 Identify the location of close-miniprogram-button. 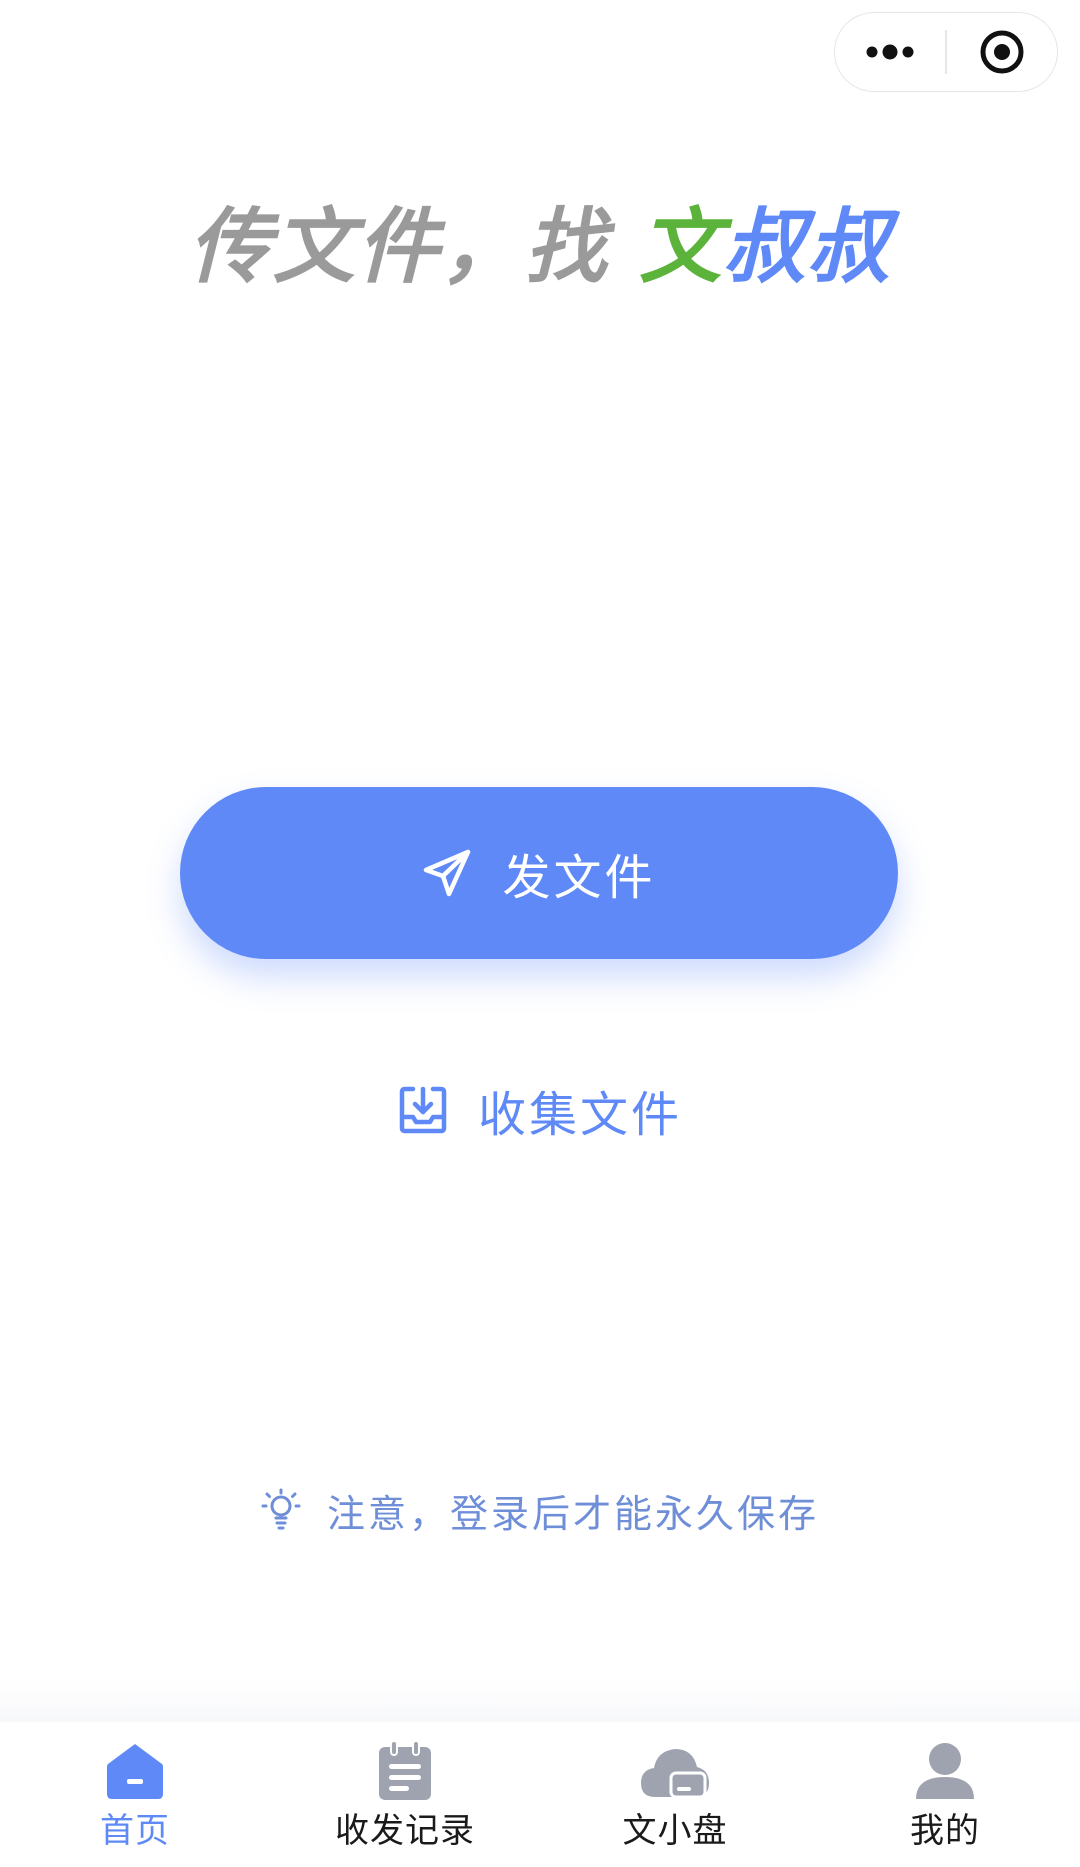
(1002, 52).